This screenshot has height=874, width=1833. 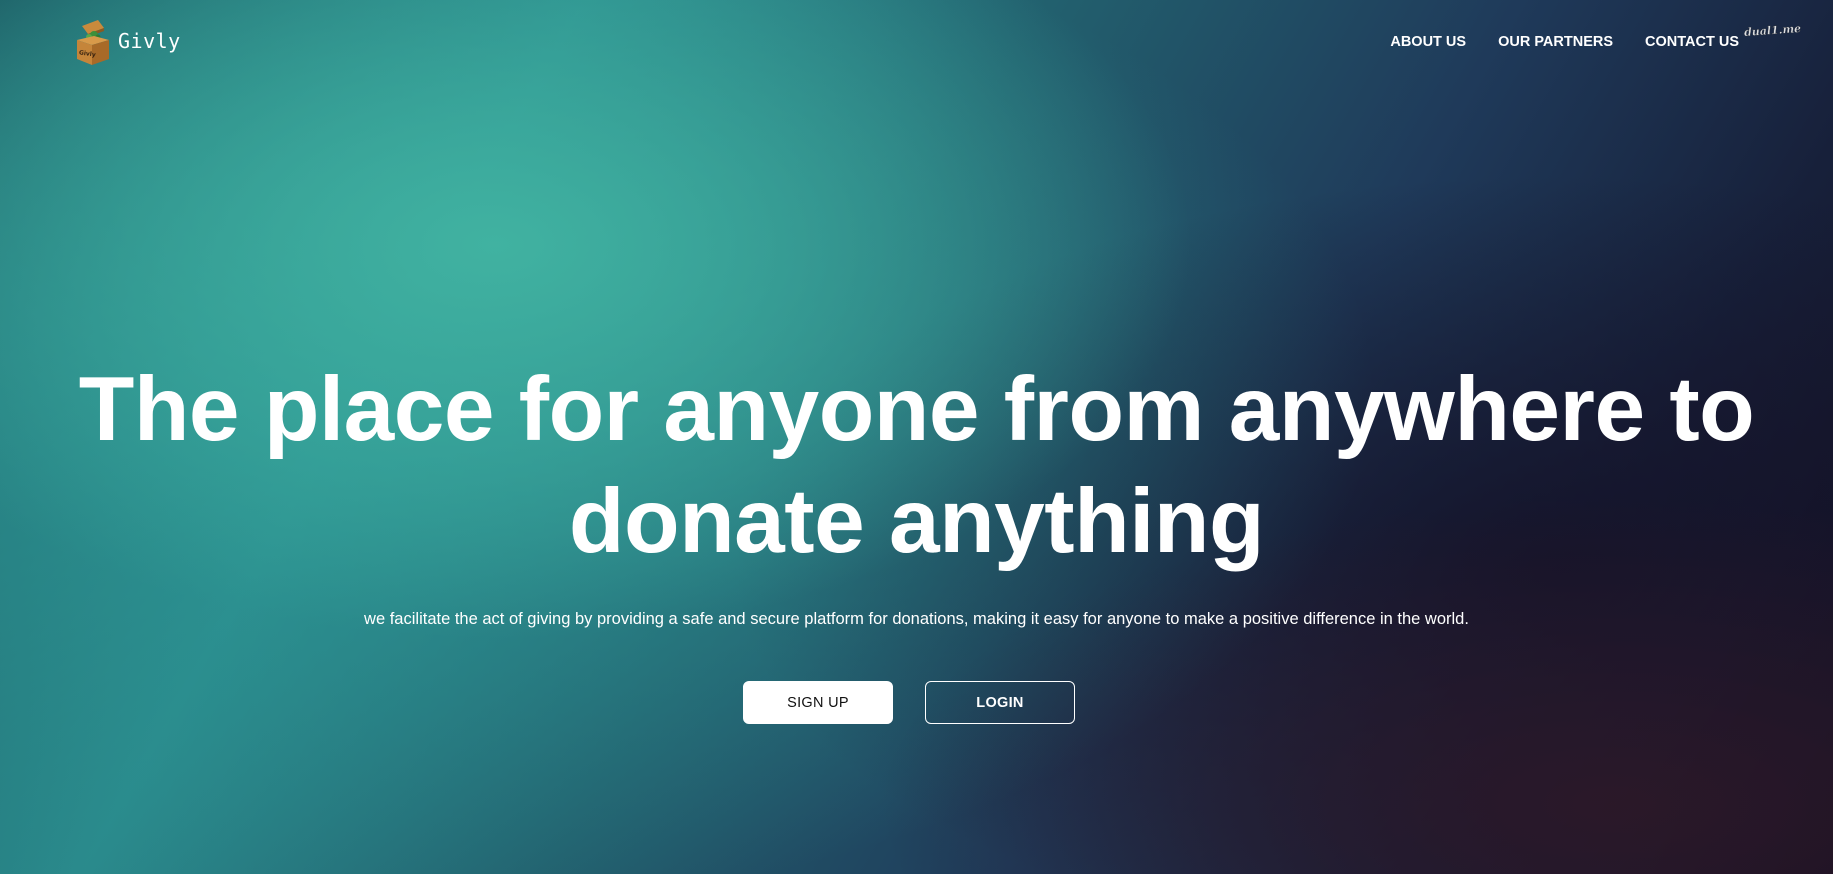 What do you see at coordinates (1000, 702) in the screenshot?
I see `login-button: LOGIN` at bounding box center [1000, 702].